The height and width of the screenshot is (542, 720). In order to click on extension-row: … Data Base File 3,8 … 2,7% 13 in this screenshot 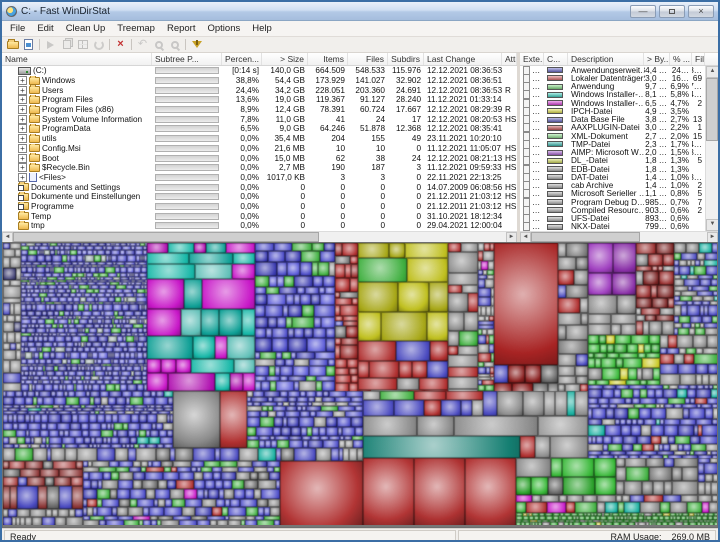, I will do `click(612, 119)`.